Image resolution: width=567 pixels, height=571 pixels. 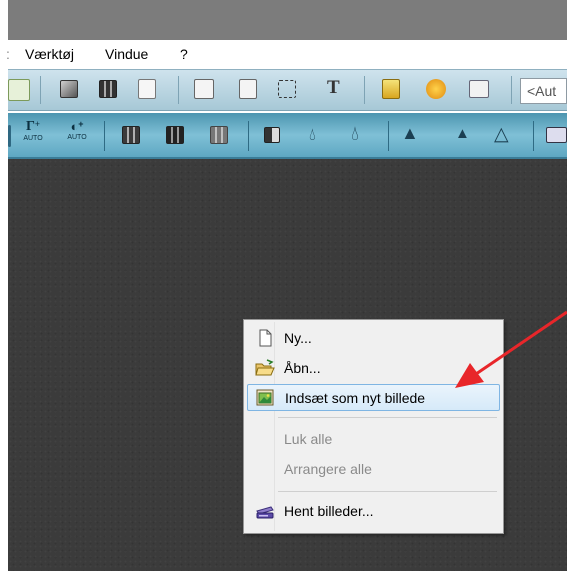 I want to click on annotation-arrow, so click(x=511, y=349).